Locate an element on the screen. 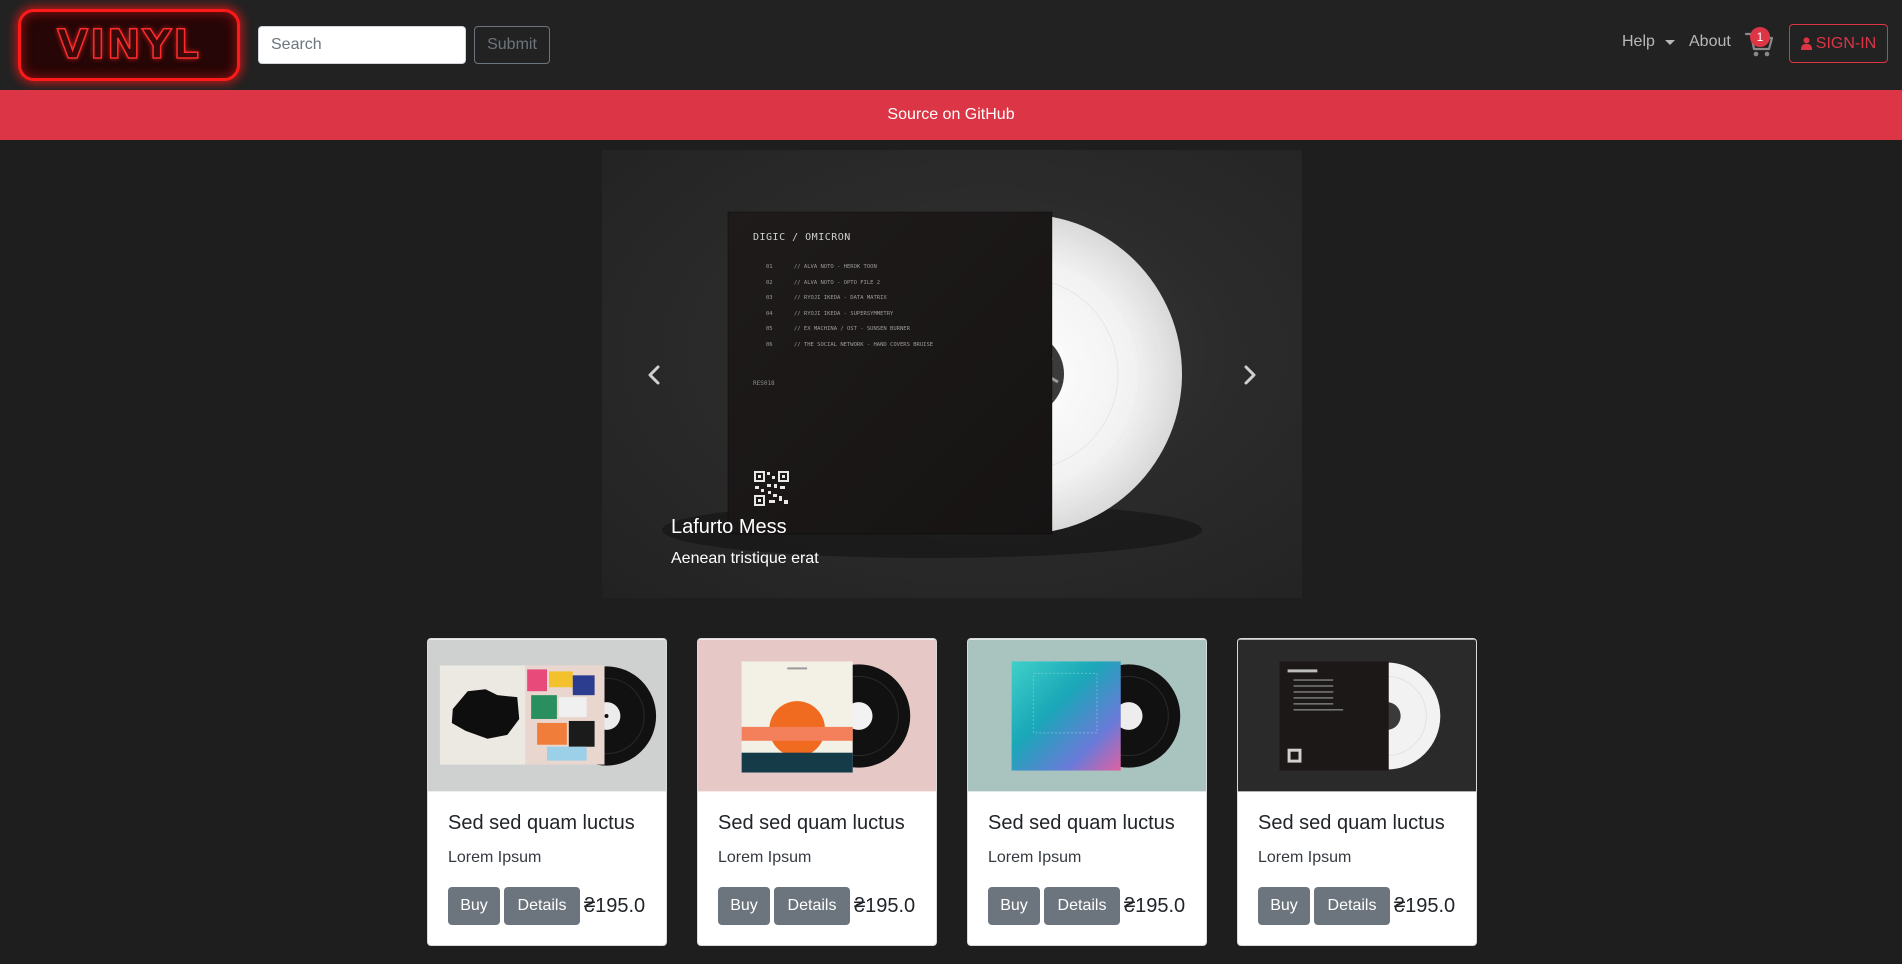  track-title: // EX MACHINA / OST - SUNSEN BURNER is located at coordinates (852, 329).